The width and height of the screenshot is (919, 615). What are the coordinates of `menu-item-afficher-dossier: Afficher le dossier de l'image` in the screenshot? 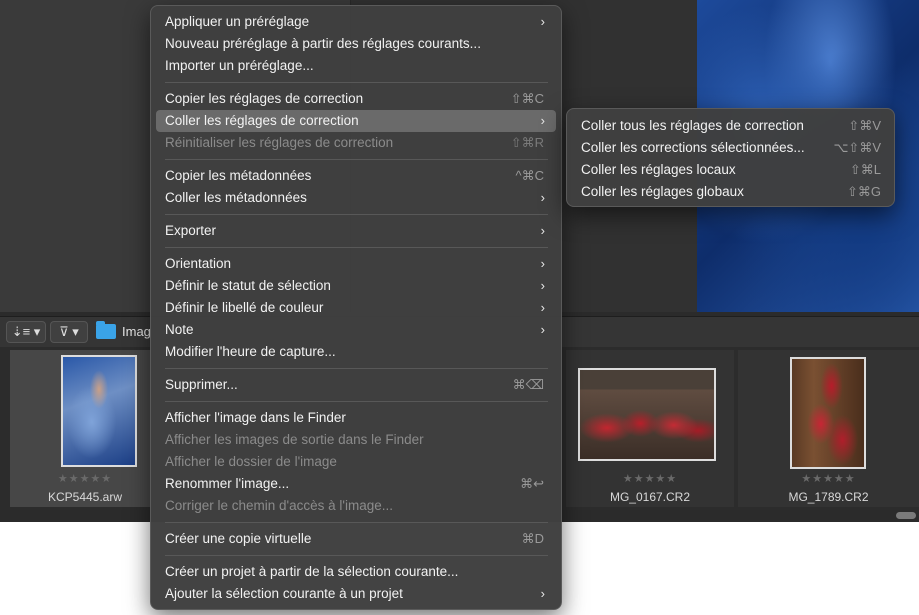 It's located at (356, 462).